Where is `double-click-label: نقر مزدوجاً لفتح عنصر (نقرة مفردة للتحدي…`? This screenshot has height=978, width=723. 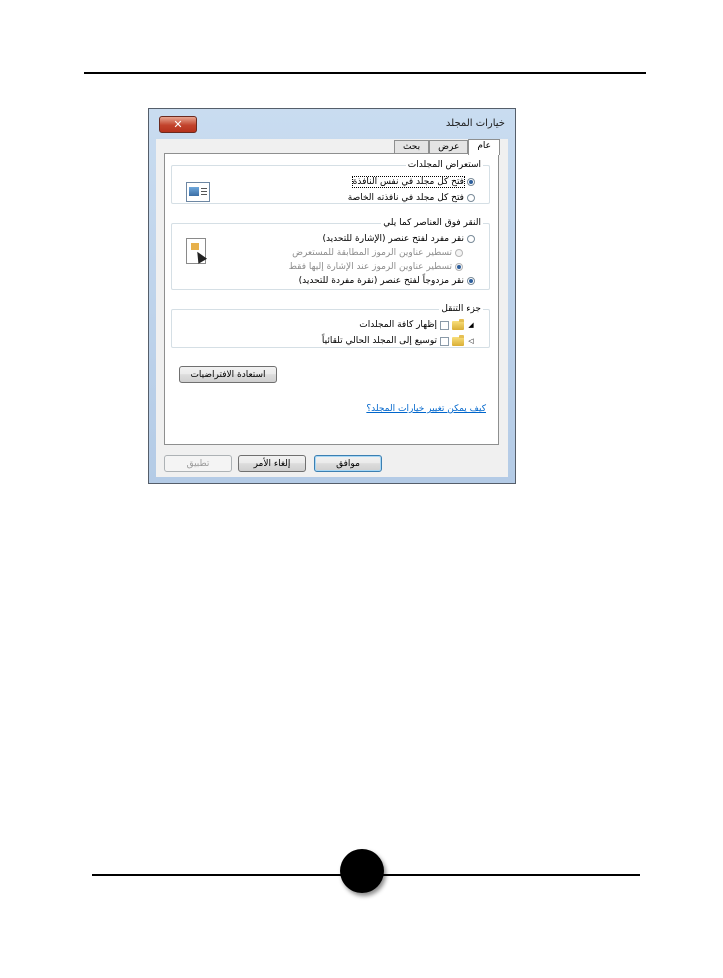
double-click-label: نقر مزدوجاً لفتح عنصر (نقرة مفردة للتحدي… is located at coordinates (381, 281).